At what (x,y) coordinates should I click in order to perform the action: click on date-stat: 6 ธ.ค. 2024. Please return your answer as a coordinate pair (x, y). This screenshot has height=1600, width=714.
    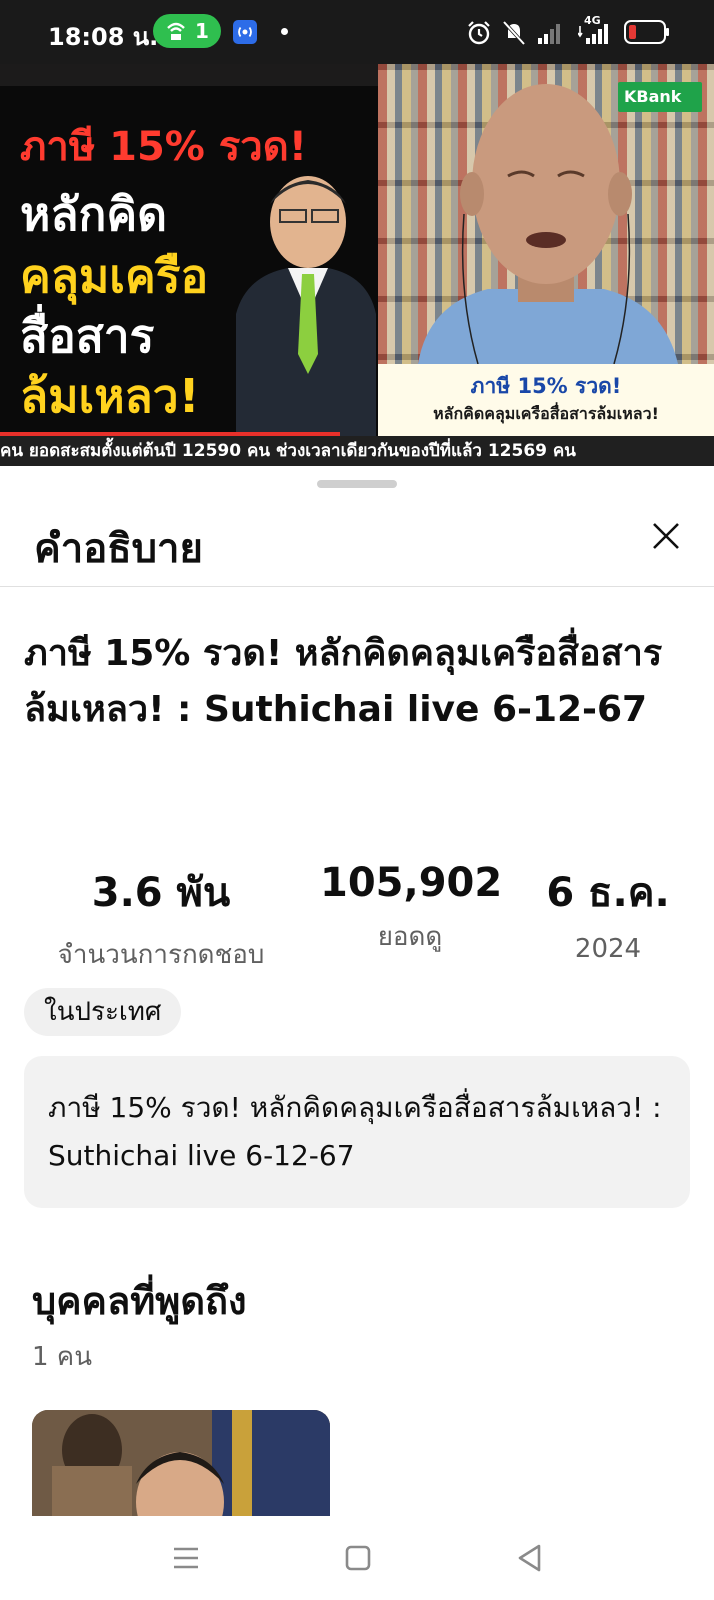
    Looking at the image, I should click on (608, 912).